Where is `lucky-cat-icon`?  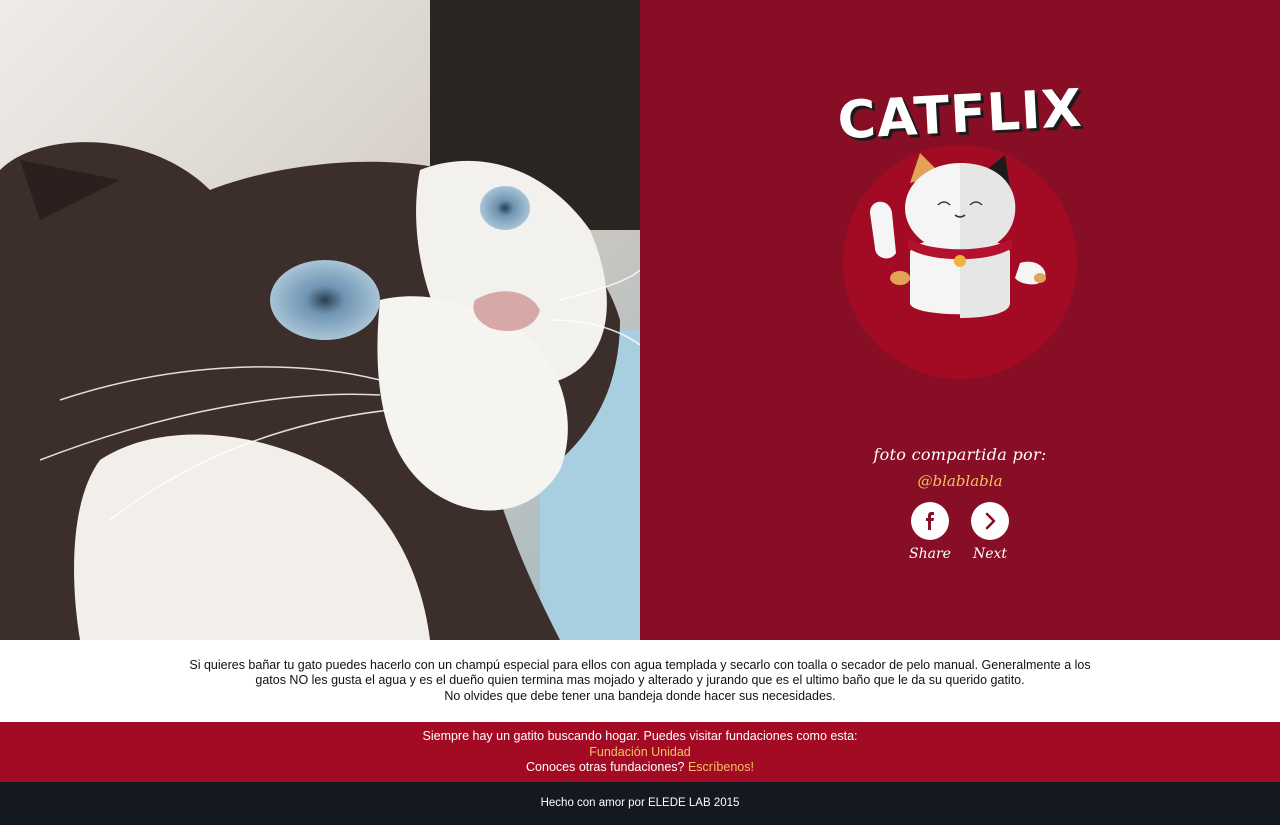 lucky-cat-icon is located at coordinates (958, 235).